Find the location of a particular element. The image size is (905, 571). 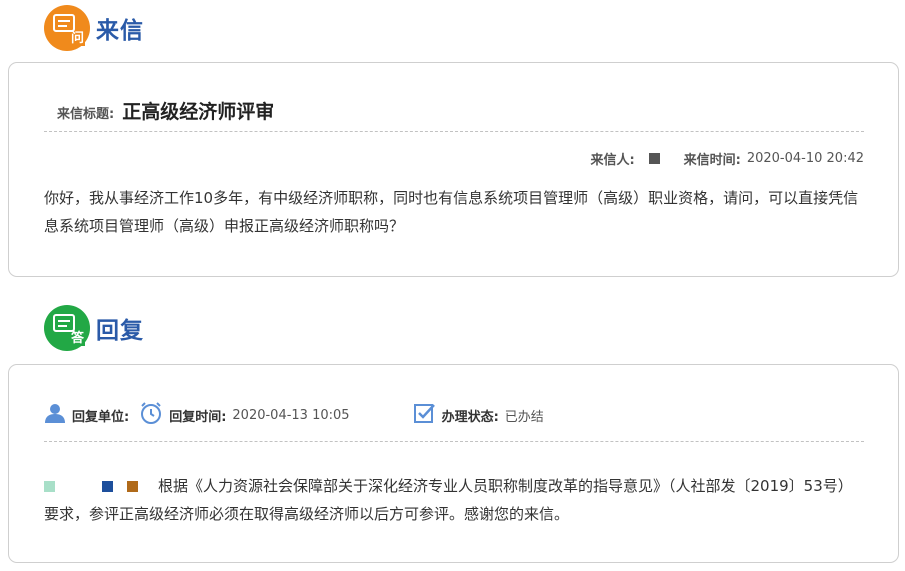

letter-title-label: 来信标题: is located at coordinates (86, 114).